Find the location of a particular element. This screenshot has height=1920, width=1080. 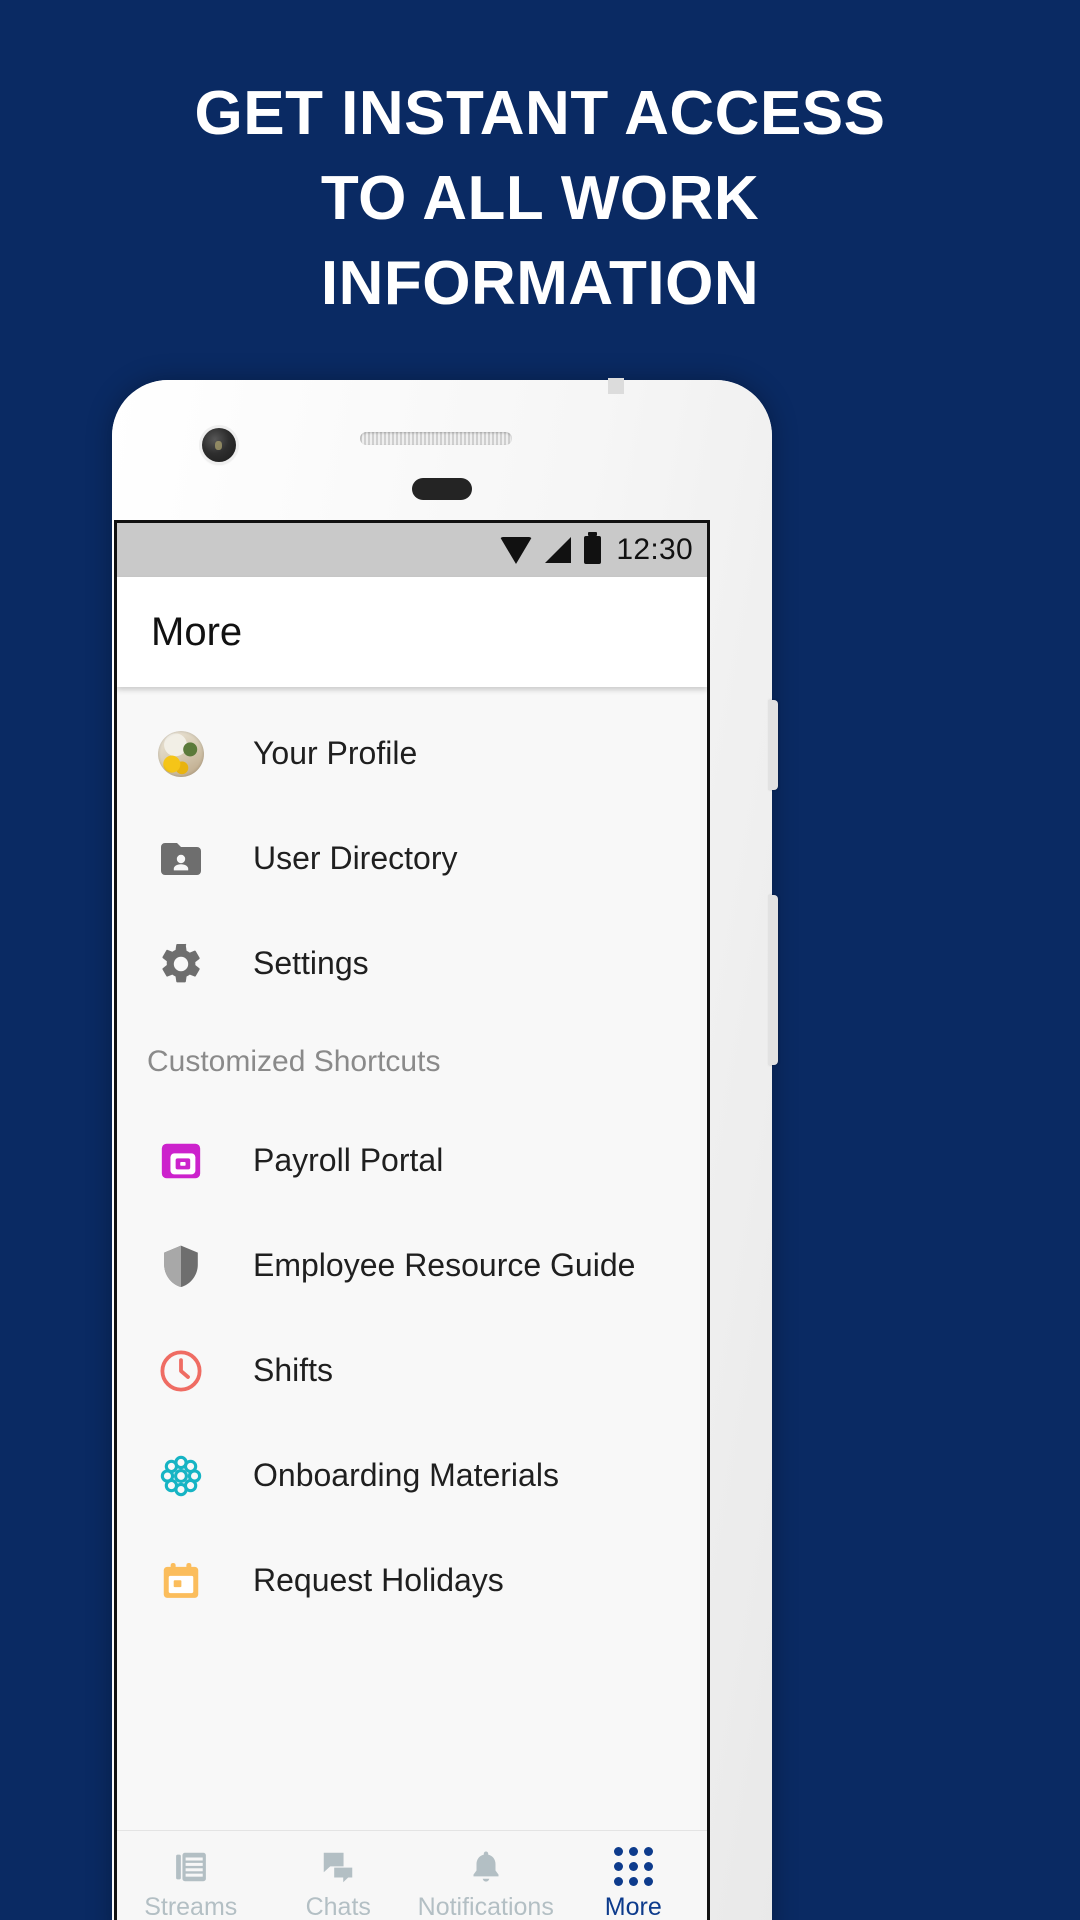

list-item-your-profile: Your Profile is located at coordinates (412, 753).